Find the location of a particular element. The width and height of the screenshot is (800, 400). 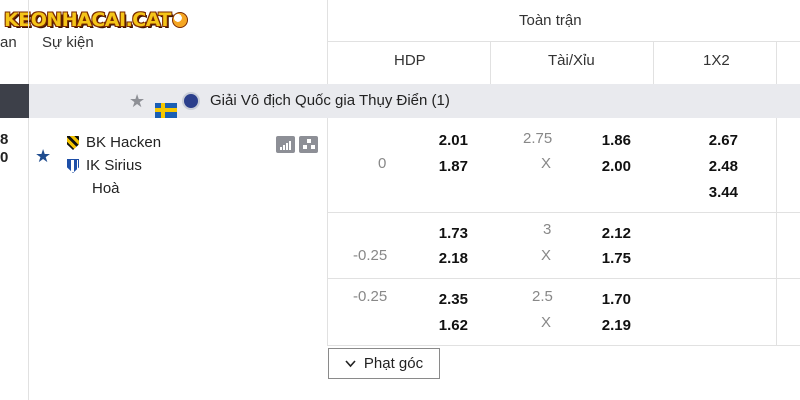

ou-line: 2.5 is located at coordinates (542, 296).